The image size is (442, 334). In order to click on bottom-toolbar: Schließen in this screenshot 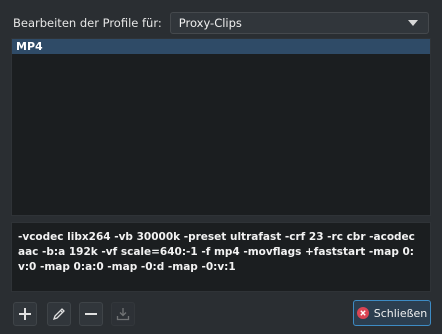, I will do `click(222, 313)`.